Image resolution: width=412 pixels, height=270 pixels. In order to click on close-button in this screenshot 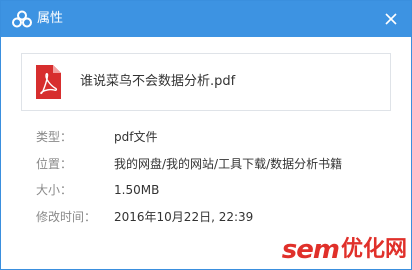, I will do `click(391, 19)`.